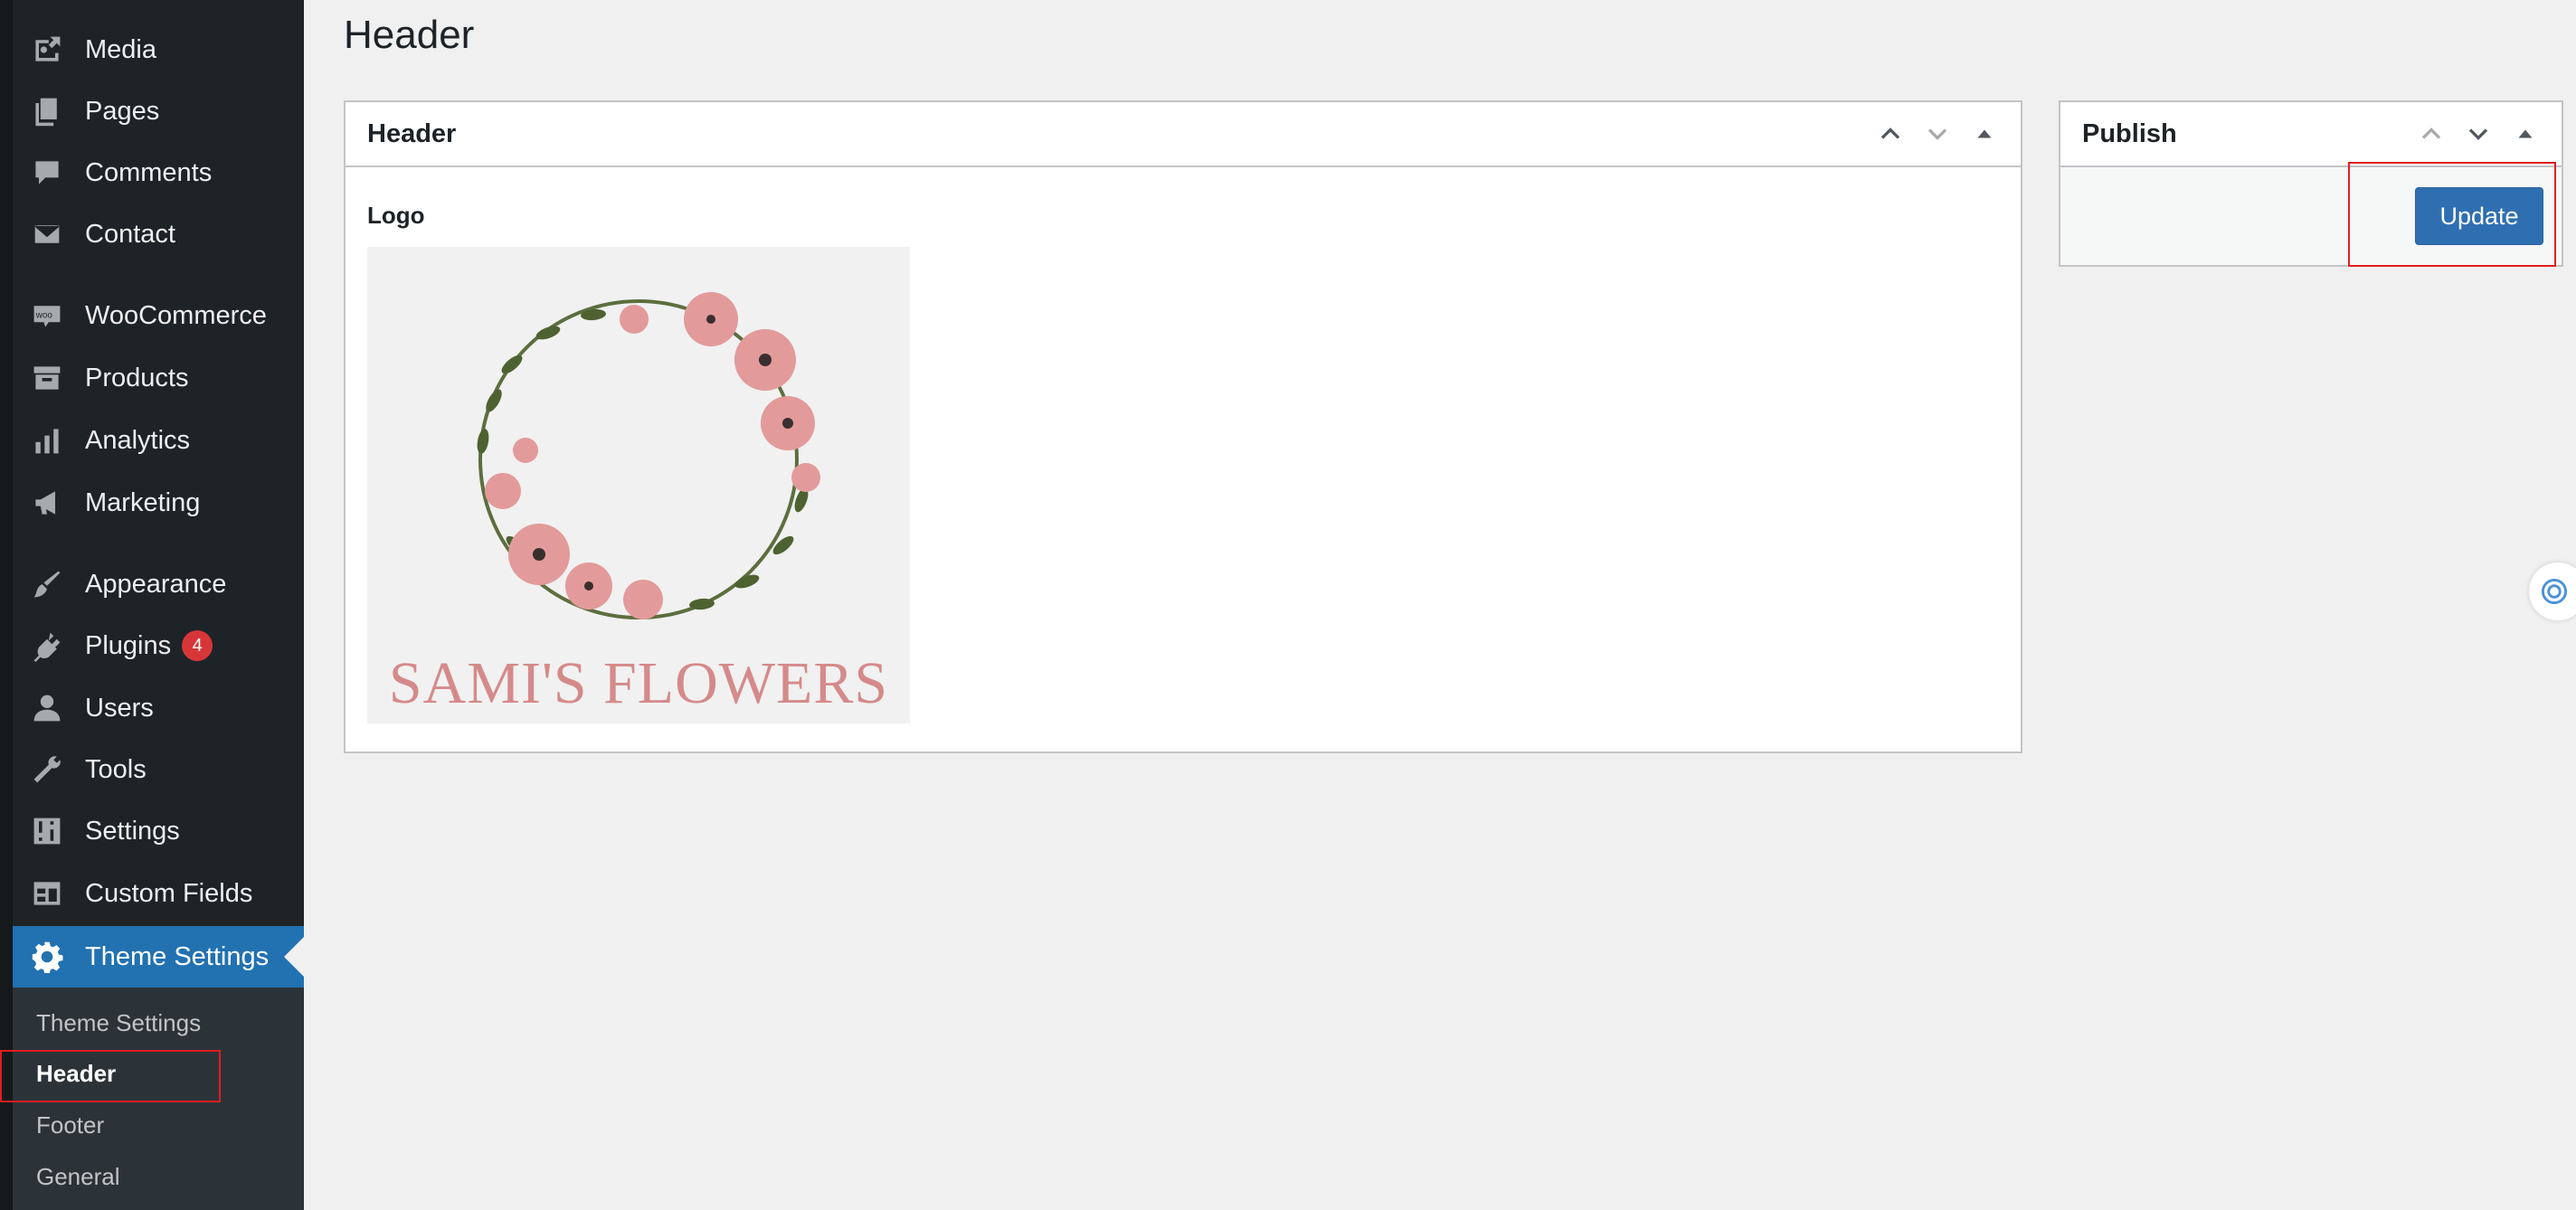 This screenshot has height=1210, width=2576. What do you see at coordinates (47, 770) in the screenshot?
I see `wrench-icon` at bounding box center [47, 770].